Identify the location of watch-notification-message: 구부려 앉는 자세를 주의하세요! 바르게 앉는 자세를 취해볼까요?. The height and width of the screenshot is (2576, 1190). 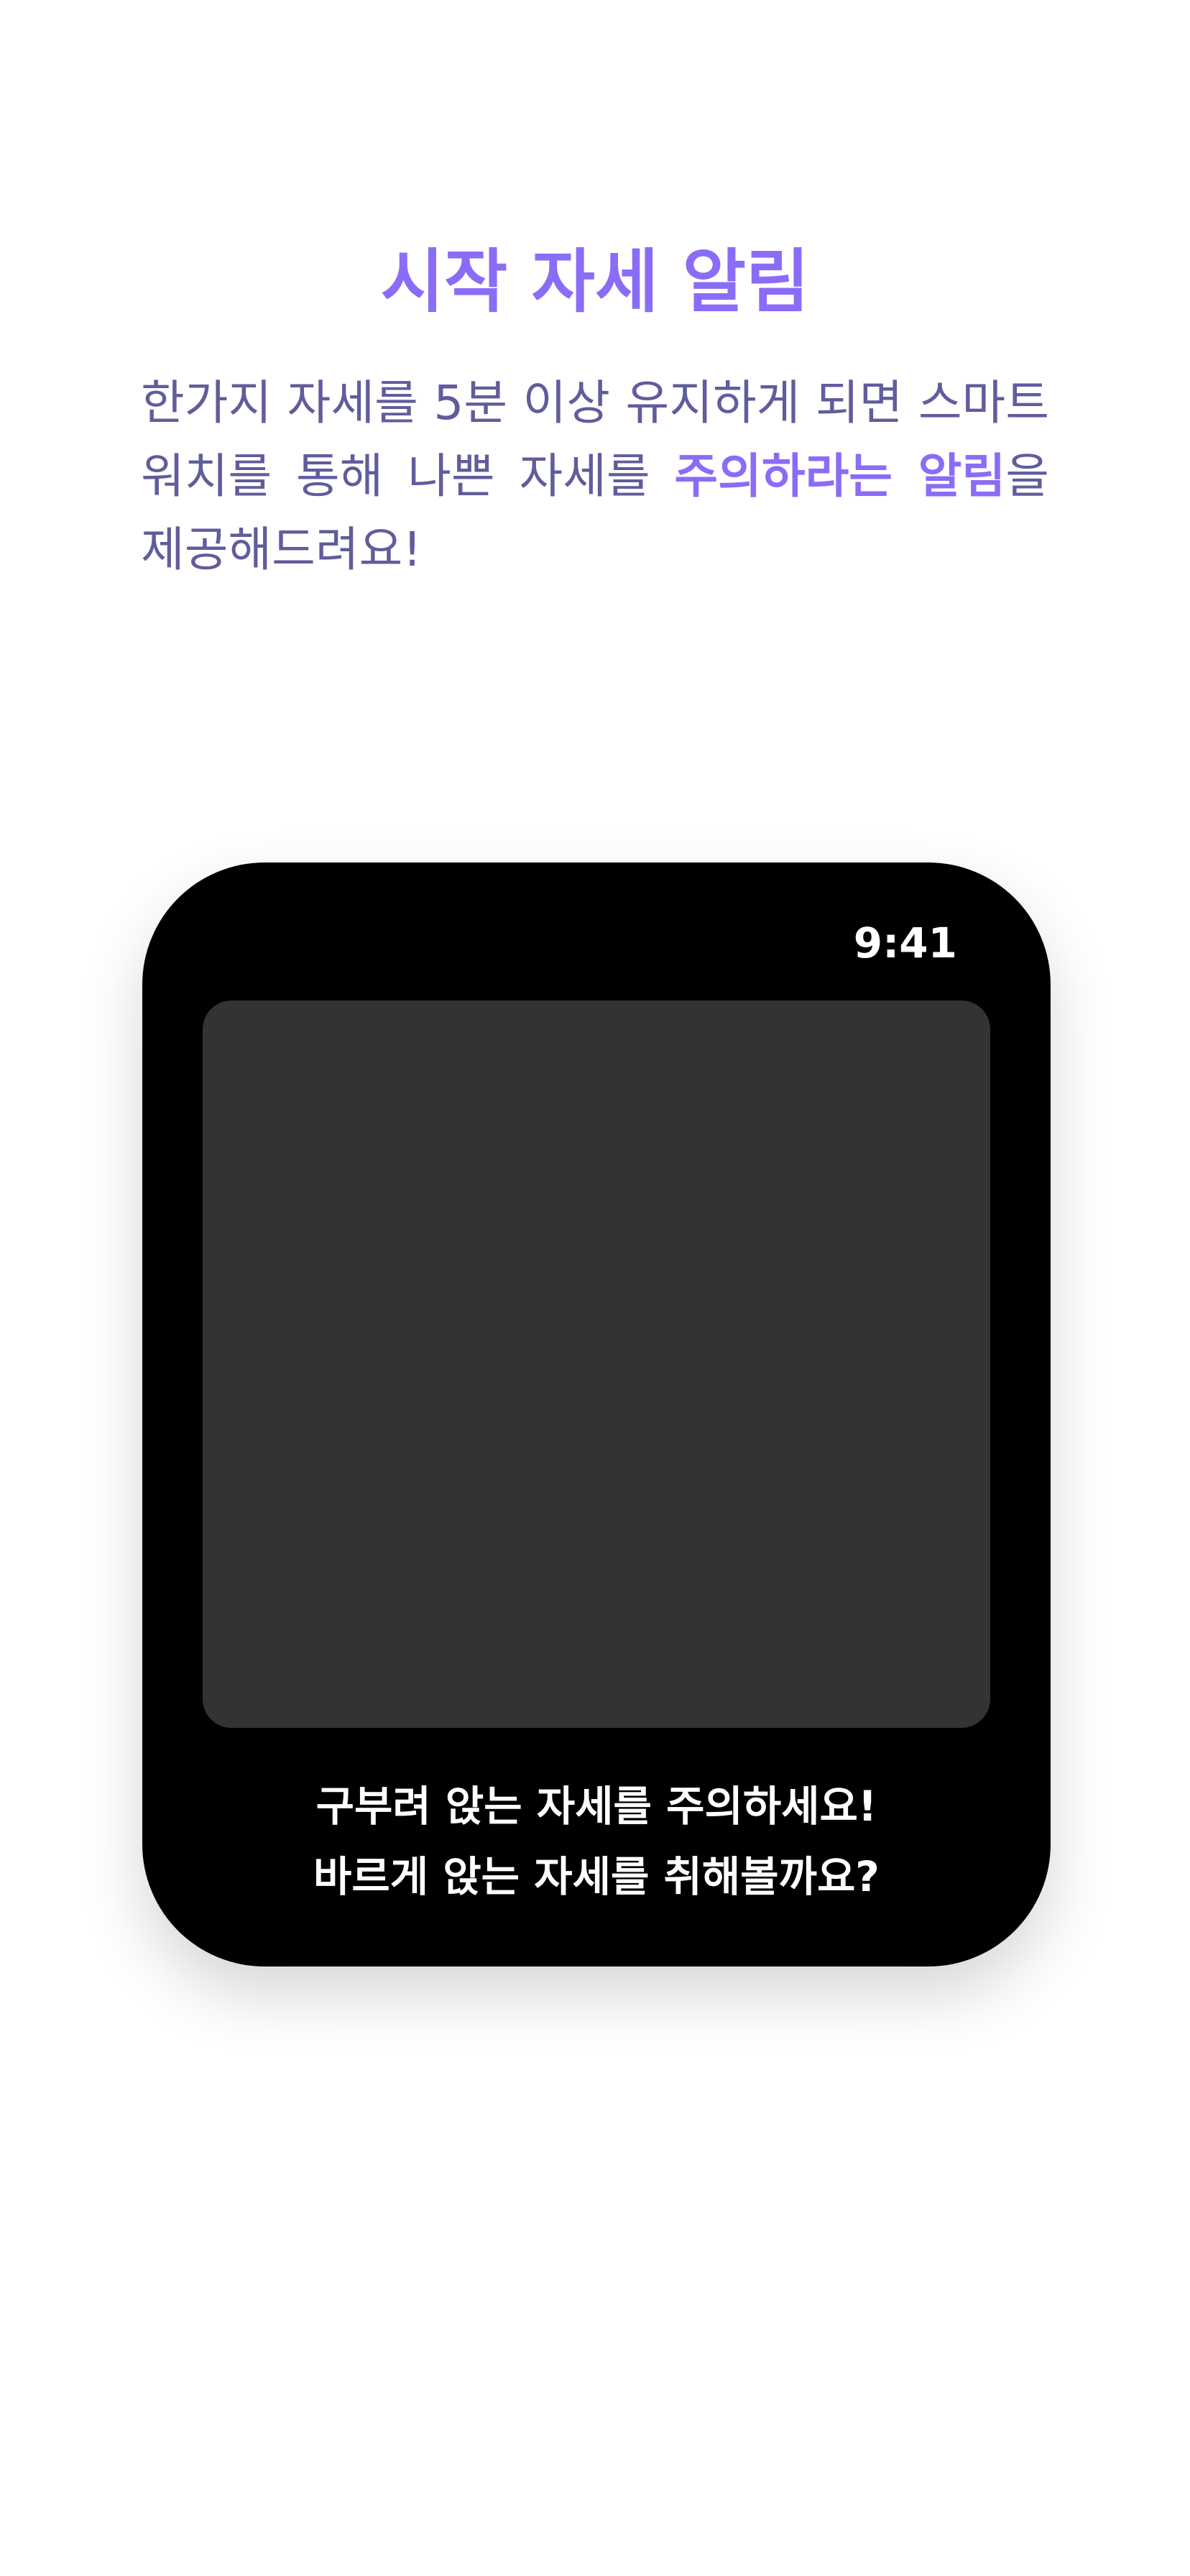
(596, 1841).